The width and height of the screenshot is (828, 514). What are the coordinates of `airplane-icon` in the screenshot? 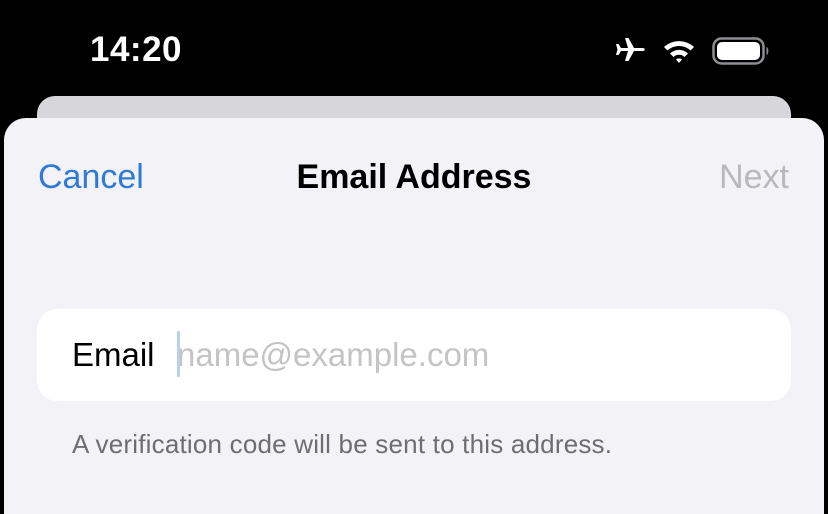 It's located at (629, 51).